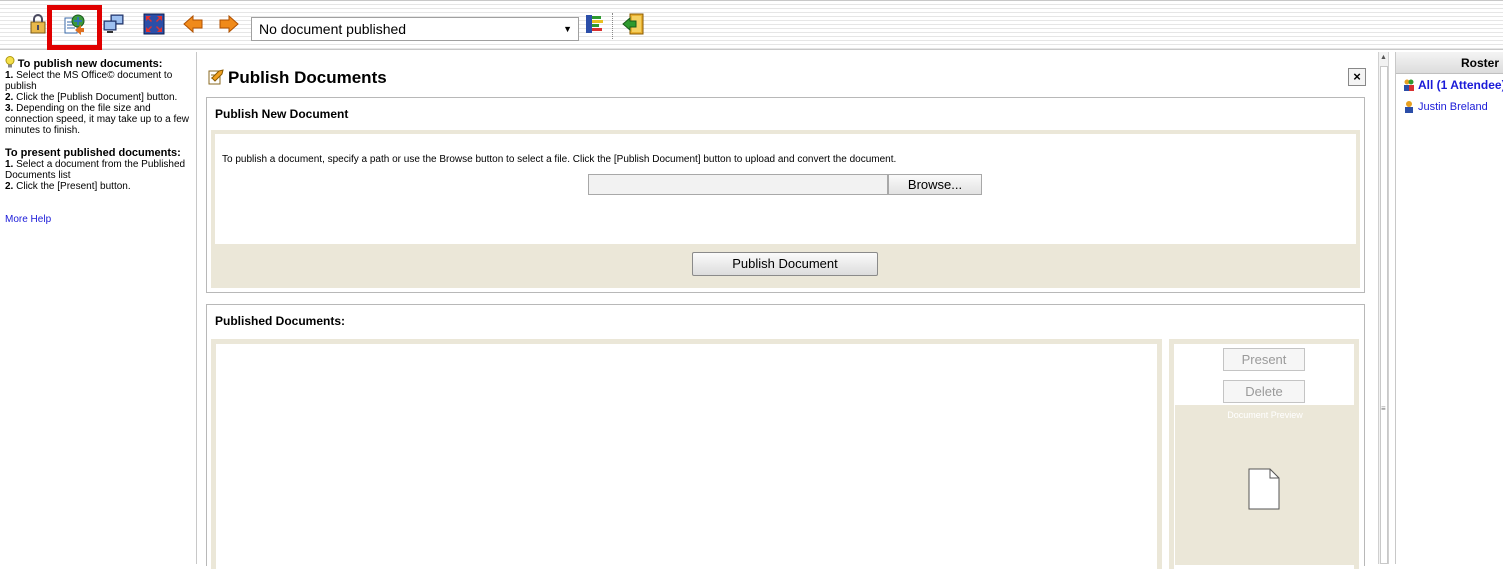  I want to click on document-preview: Document Preview, so click(1265, 485).